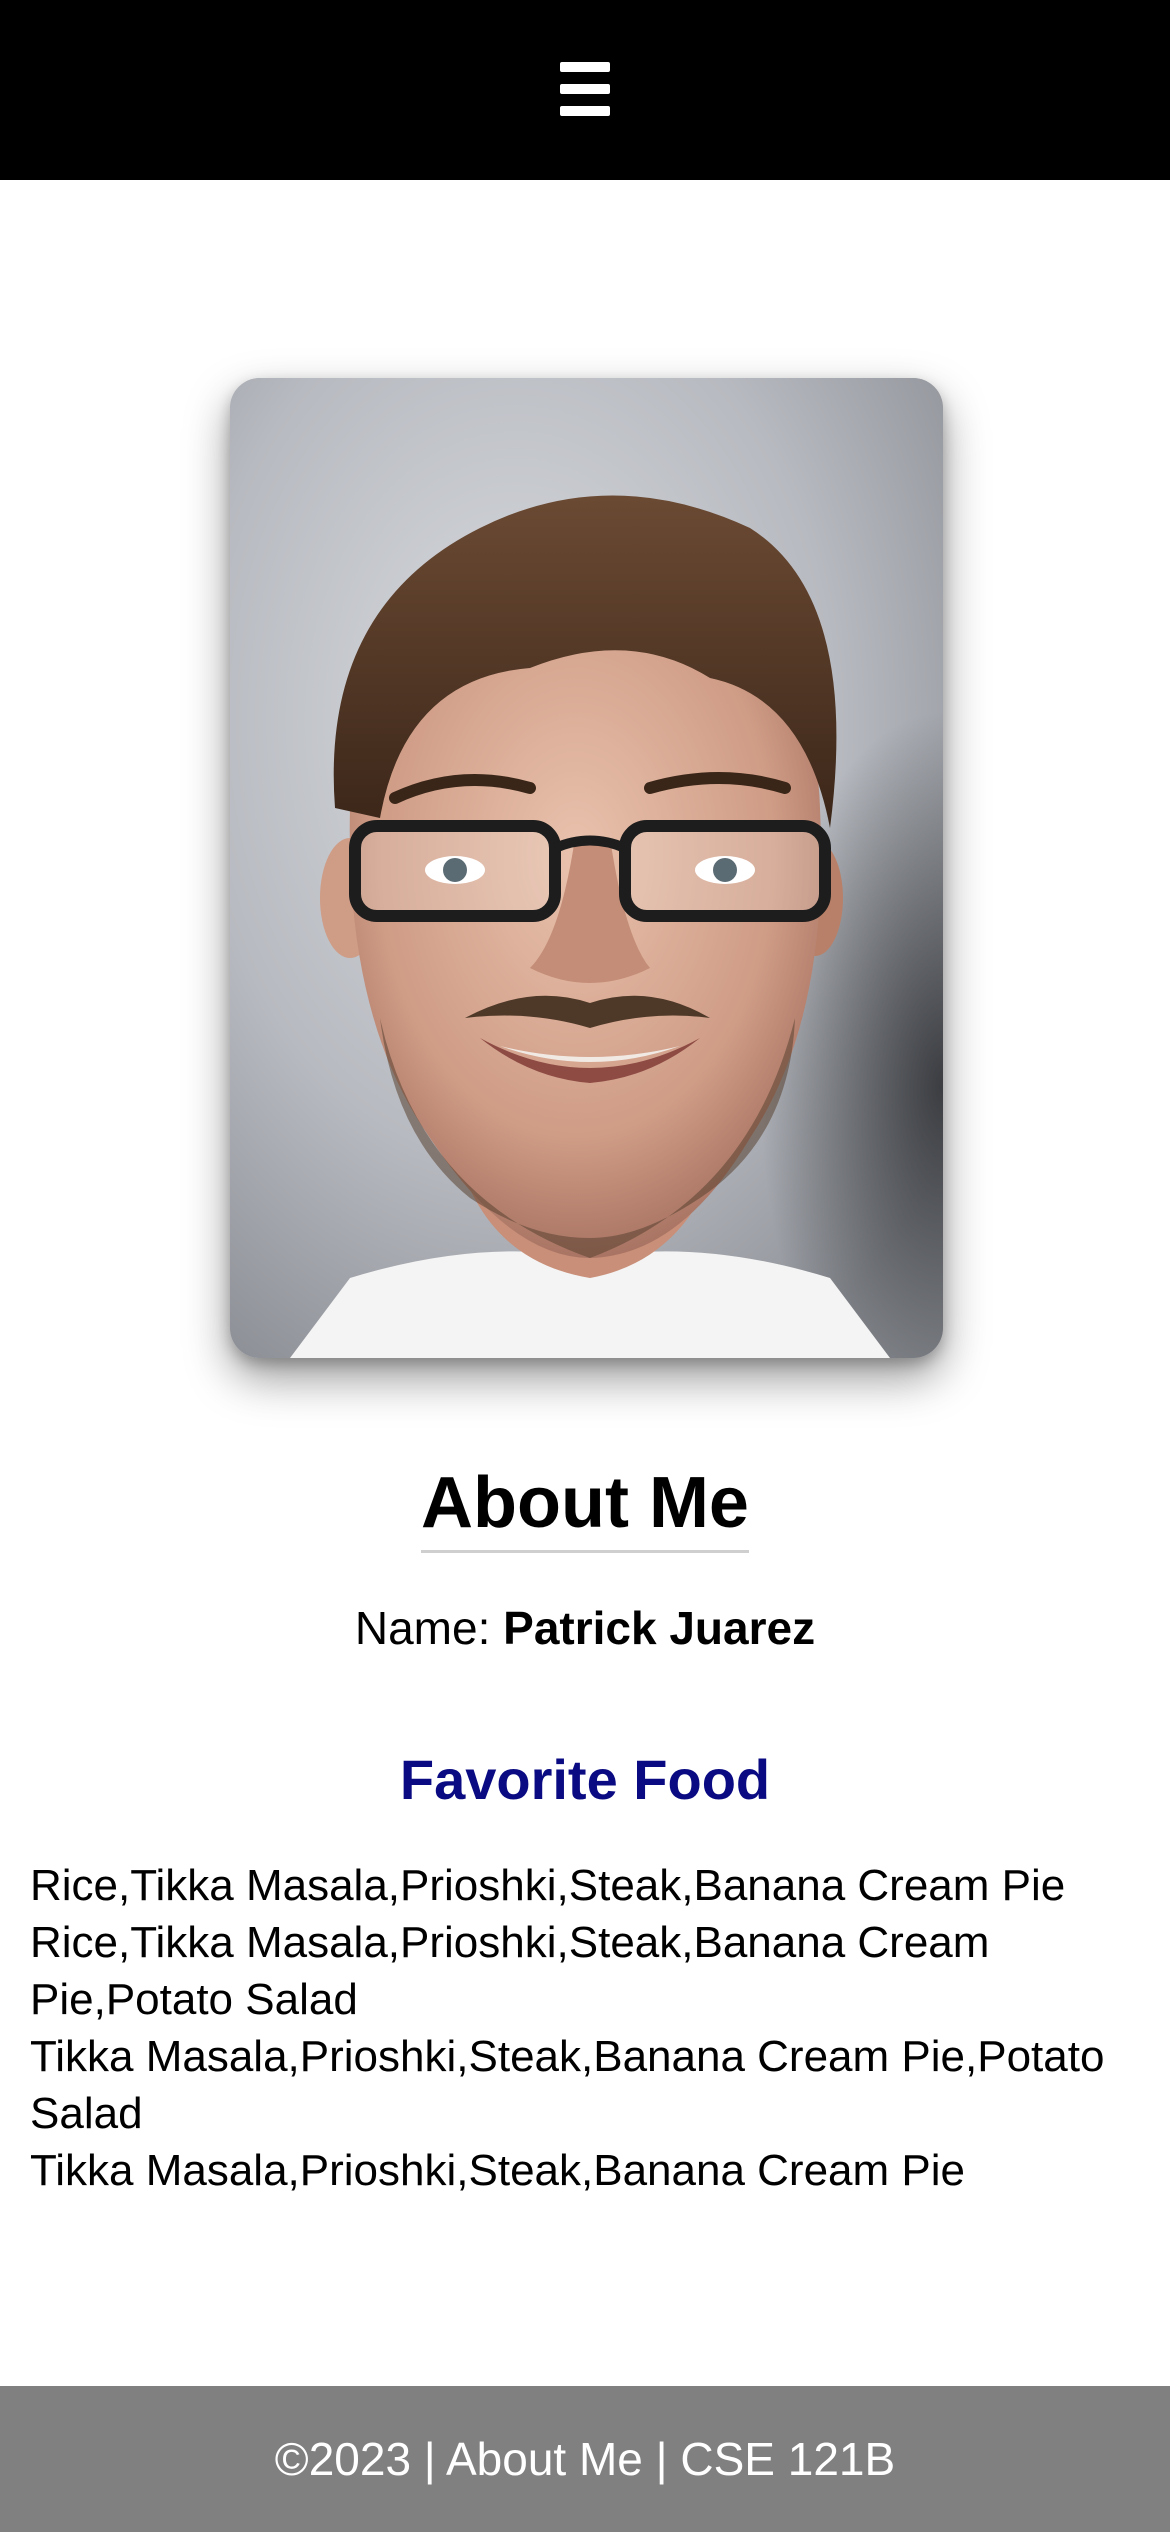 This screenshot has height=2532, width=1170. I want to click on about-title: About Me, so click(585, 1505).